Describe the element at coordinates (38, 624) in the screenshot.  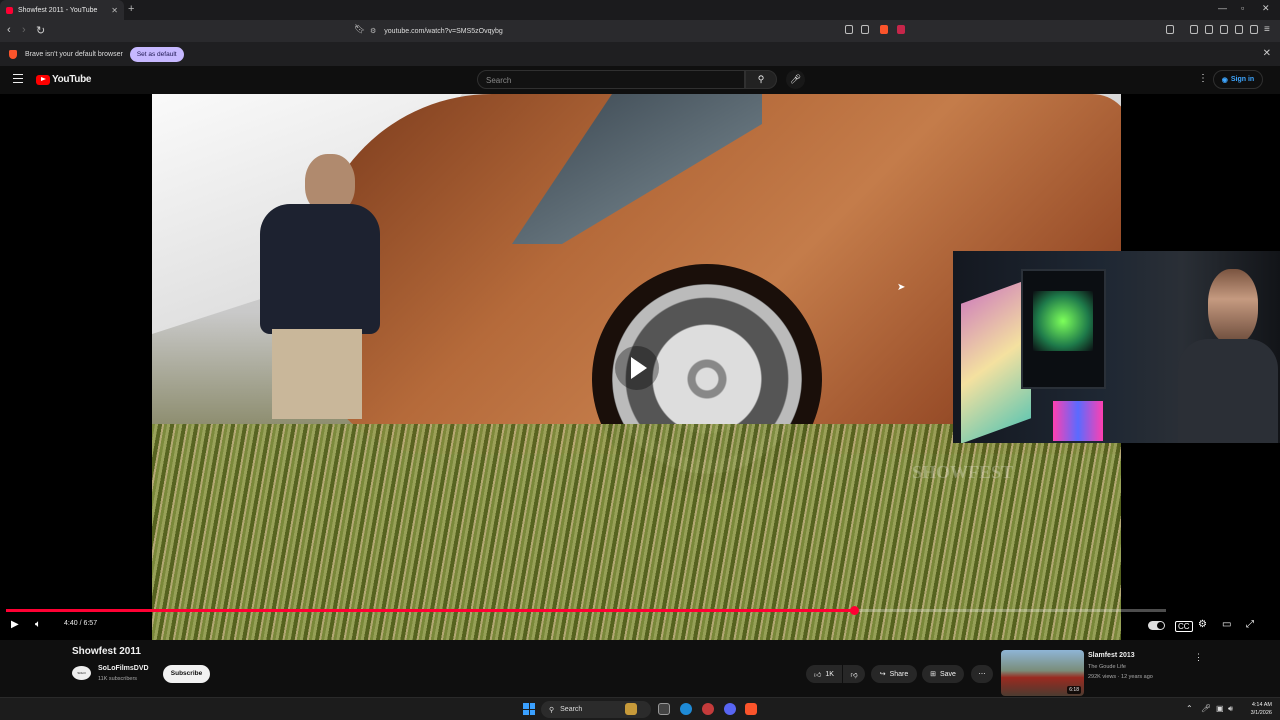
I see `volume-icon: 🔈︎` at that location.